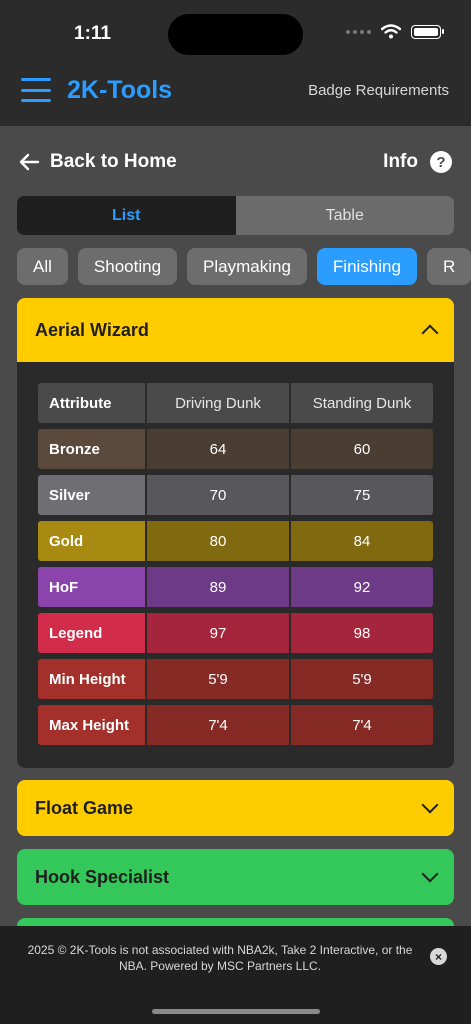  Describe the element at coordinates (391, 31) in the screenshot. I see `wifi-icon` at that location.